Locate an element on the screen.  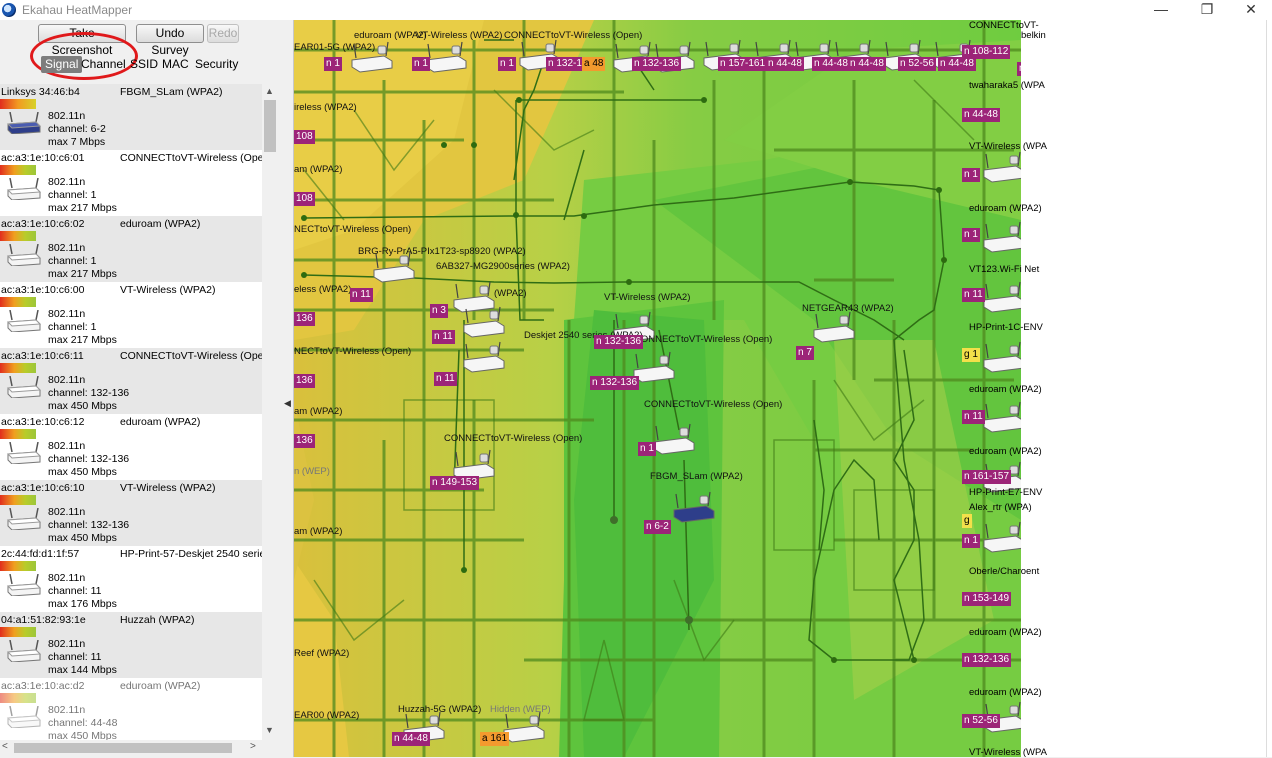
scroll-down-icon: ▼ is located at coordinates (269, 730).